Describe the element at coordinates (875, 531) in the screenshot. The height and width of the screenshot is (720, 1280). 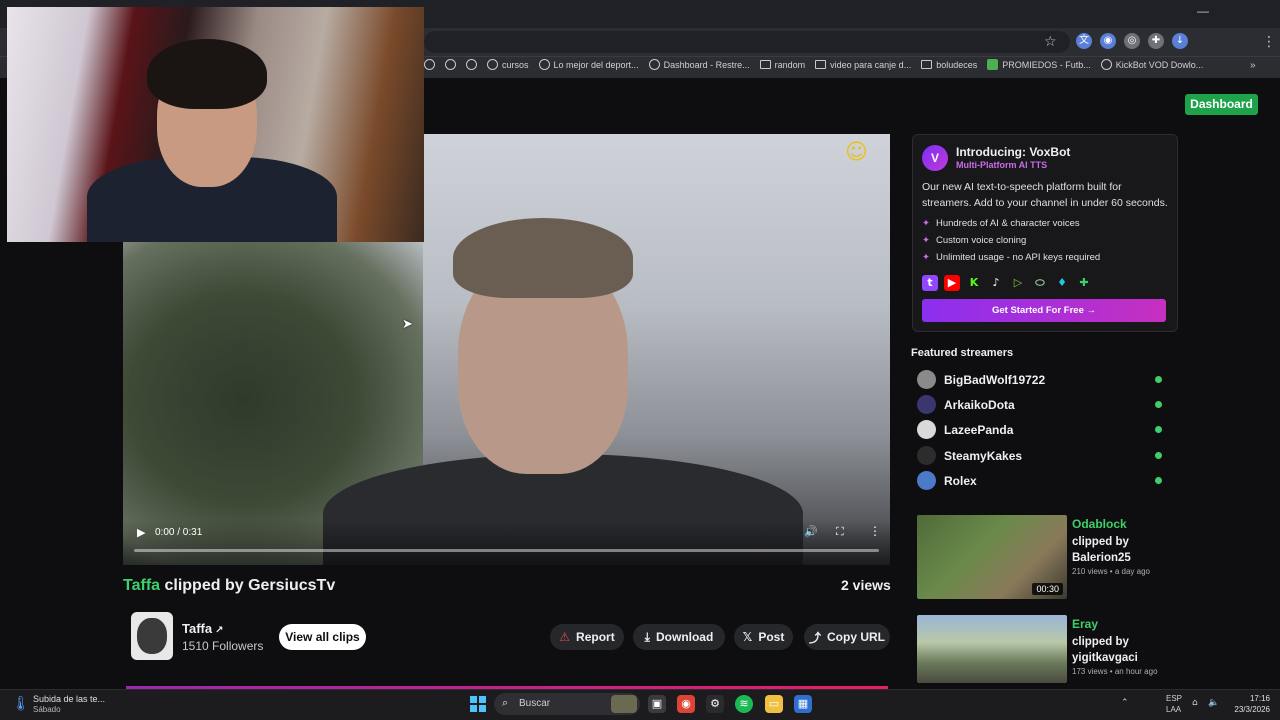
I see `video-more-icon: ⋮` at that location.